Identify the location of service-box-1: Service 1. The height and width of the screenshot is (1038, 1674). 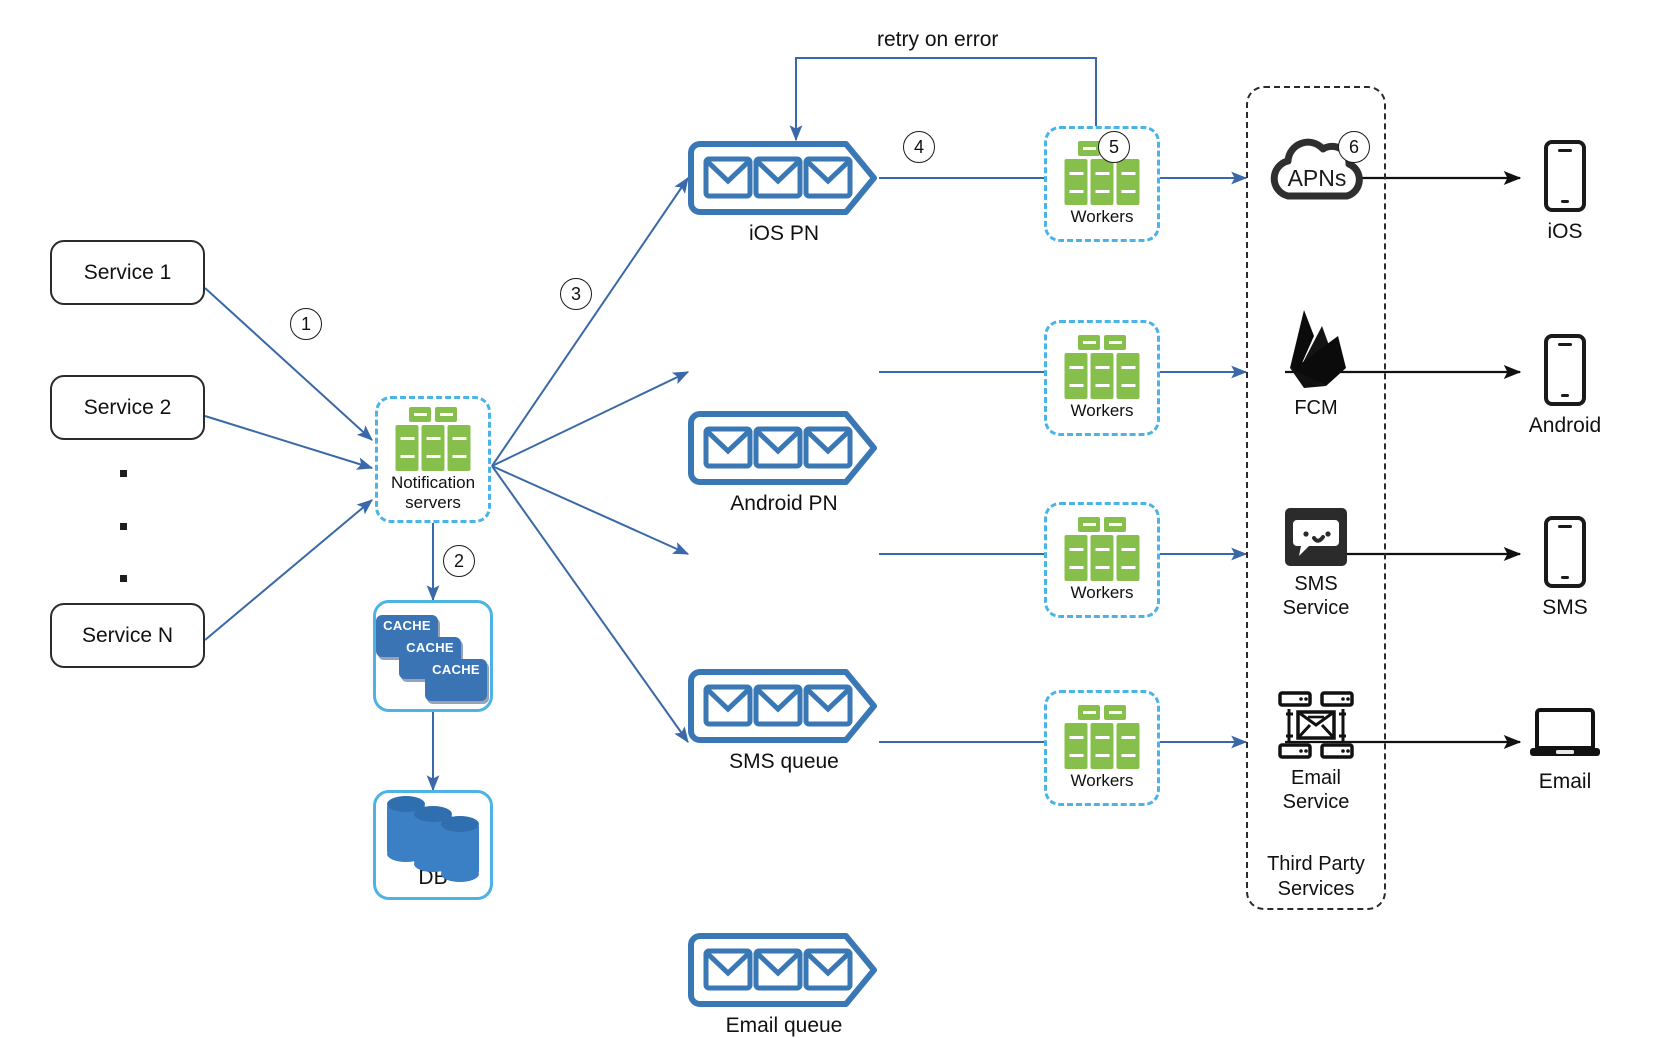
(127, 272).